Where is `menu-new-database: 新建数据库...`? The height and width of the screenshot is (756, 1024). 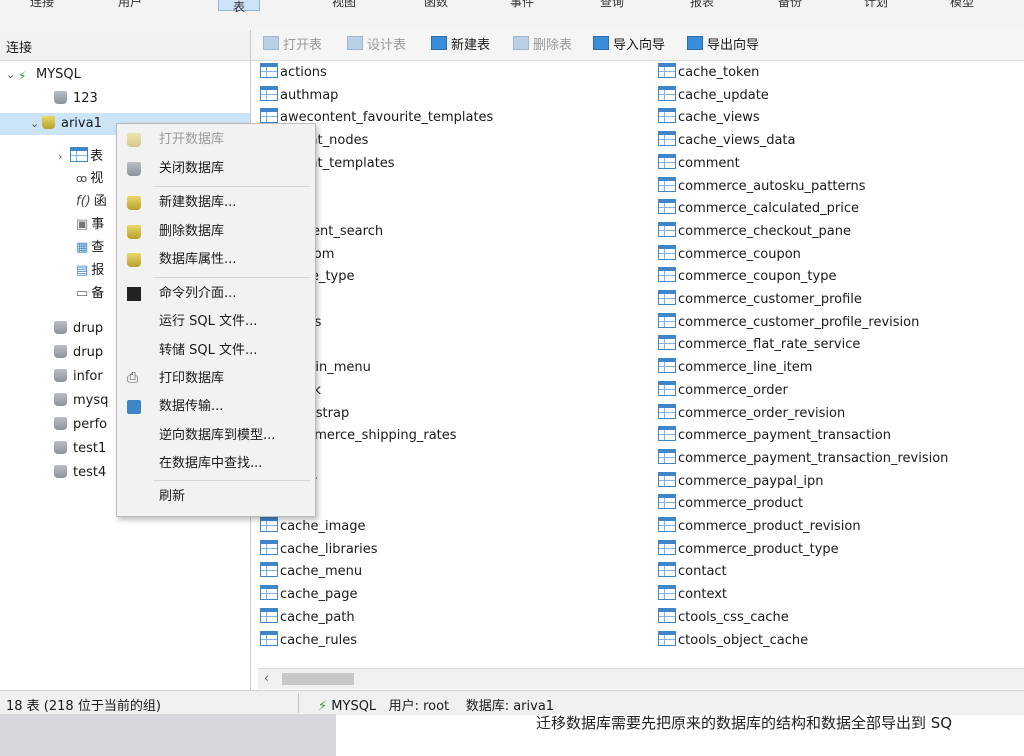 menu-new-database: 新建数据库... is located at coordinates (216, 203).